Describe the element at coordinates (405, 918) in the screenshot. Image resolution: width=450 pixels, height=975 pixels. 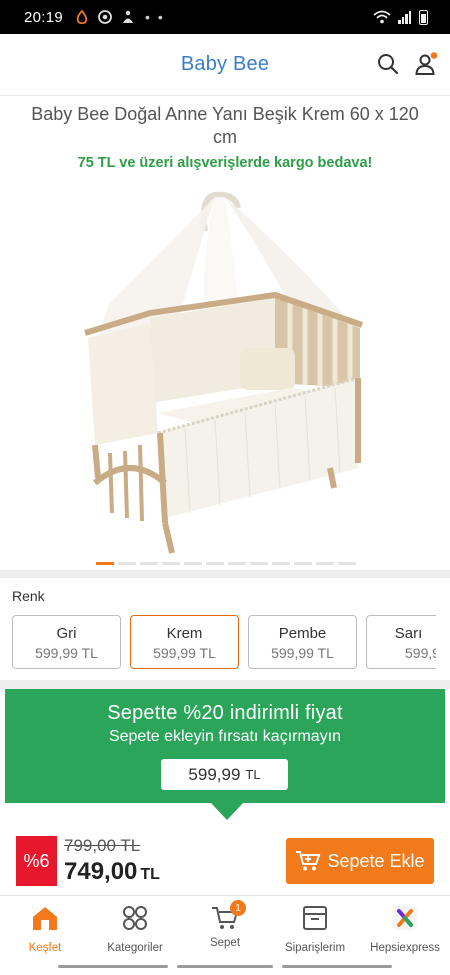
I see `hepsiexpress-icon` at that location.